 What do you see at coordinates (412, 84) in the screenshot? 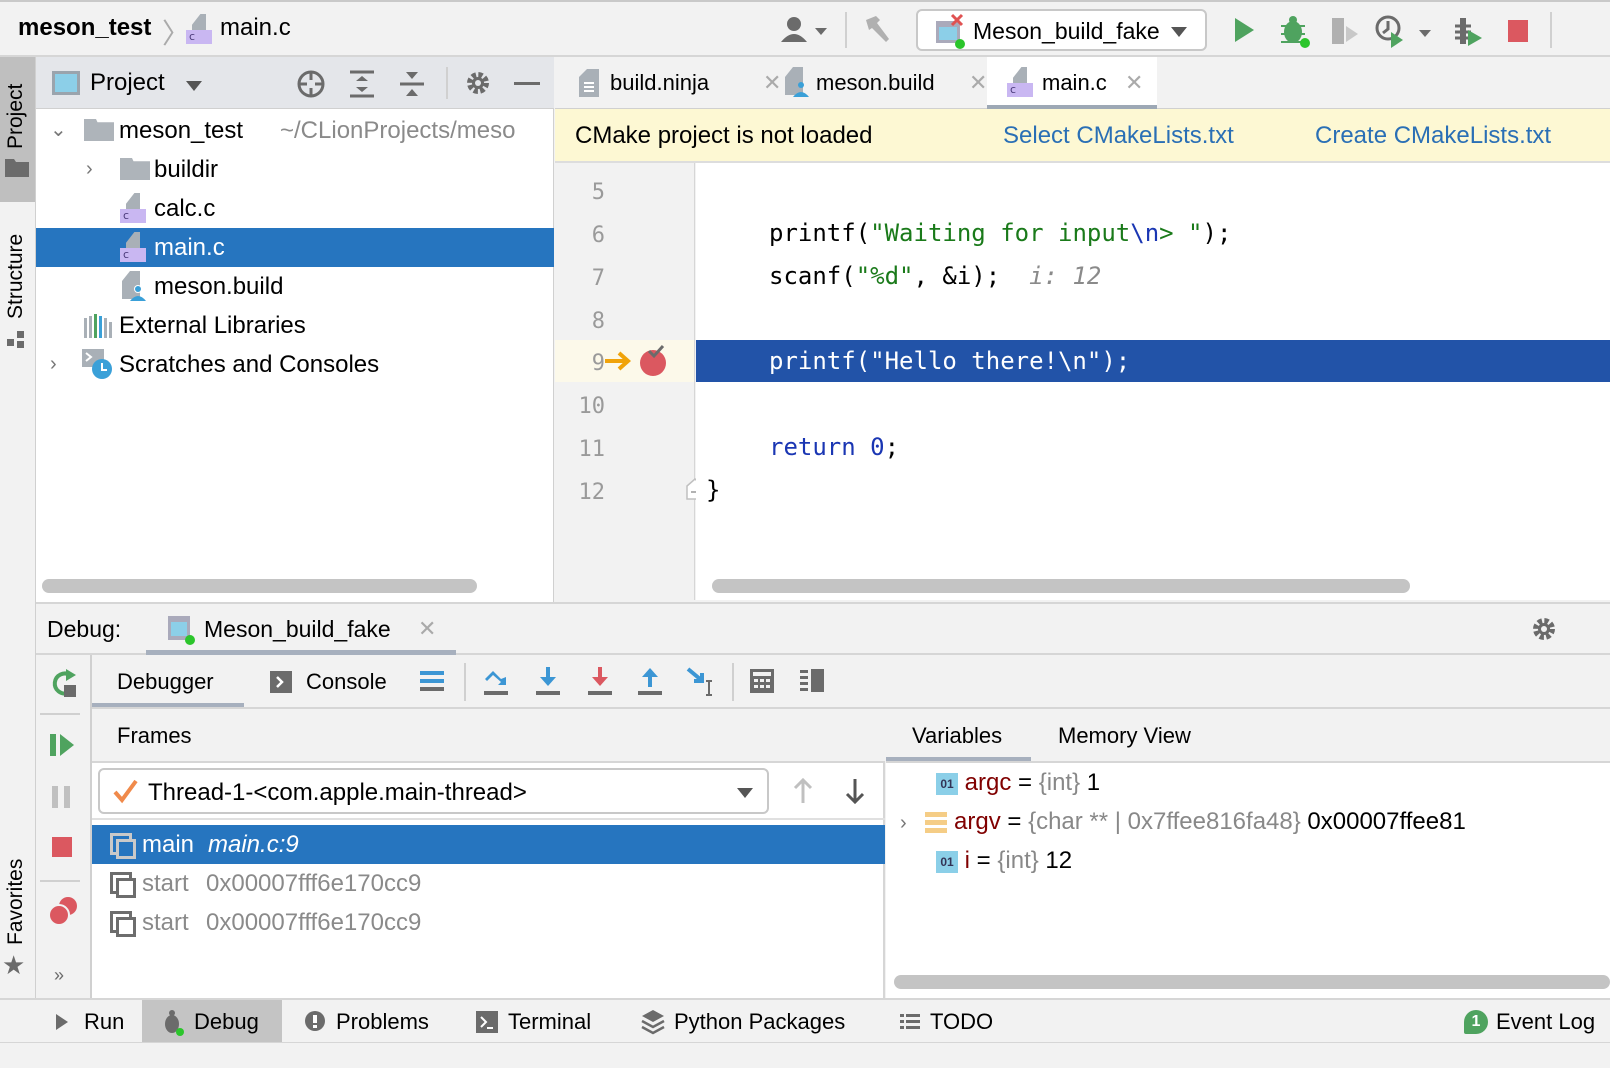
I see `collapse-all-icon` at bounding box center [412, 84].